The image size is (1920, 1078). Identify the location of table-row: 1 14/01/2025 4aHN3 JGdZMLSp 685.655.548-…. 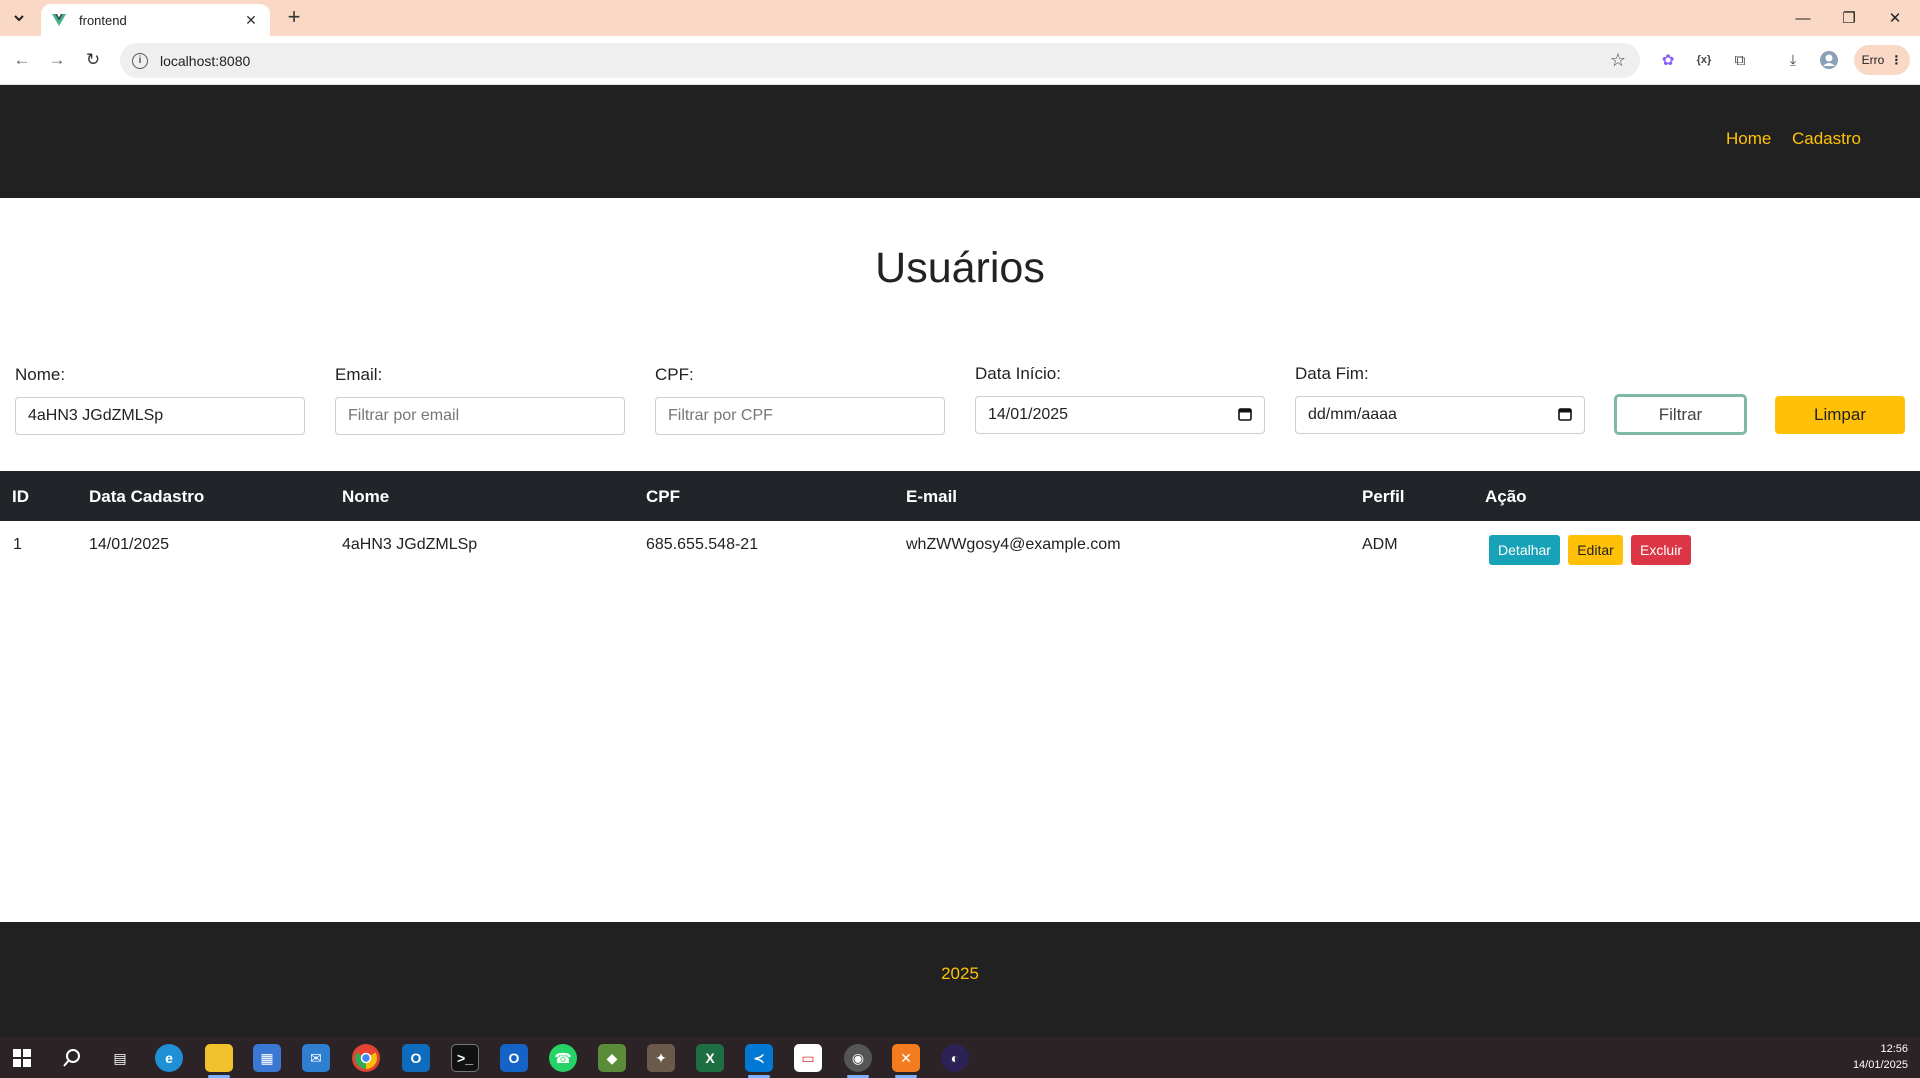
(960, 549).